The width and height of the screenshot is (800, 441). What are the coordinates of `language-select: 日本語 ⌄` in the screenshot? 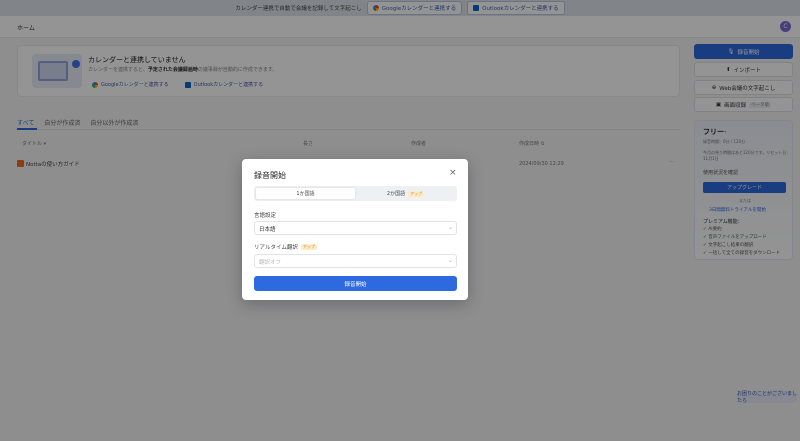 It's located at (355, 228).